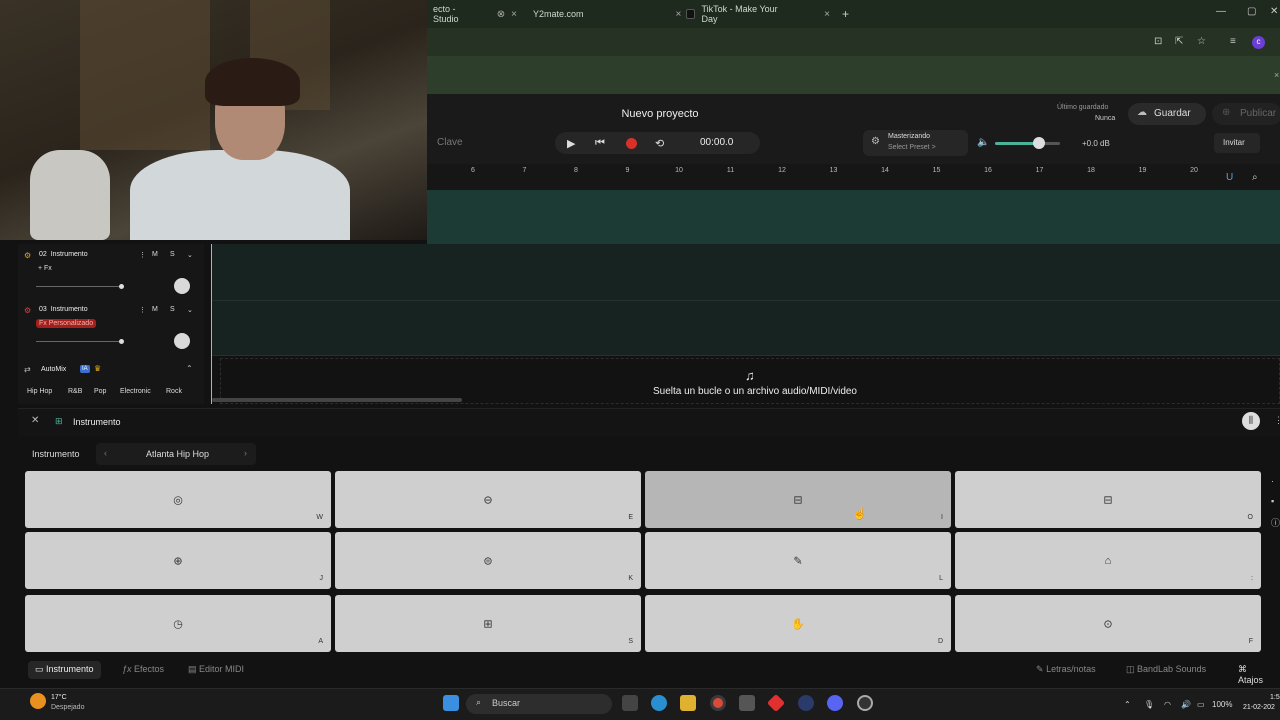  What do you see at coordinates (488, 623) in the screenshot?
I see `drum-pad: ⊞ S` at bounding box center [488, 623].